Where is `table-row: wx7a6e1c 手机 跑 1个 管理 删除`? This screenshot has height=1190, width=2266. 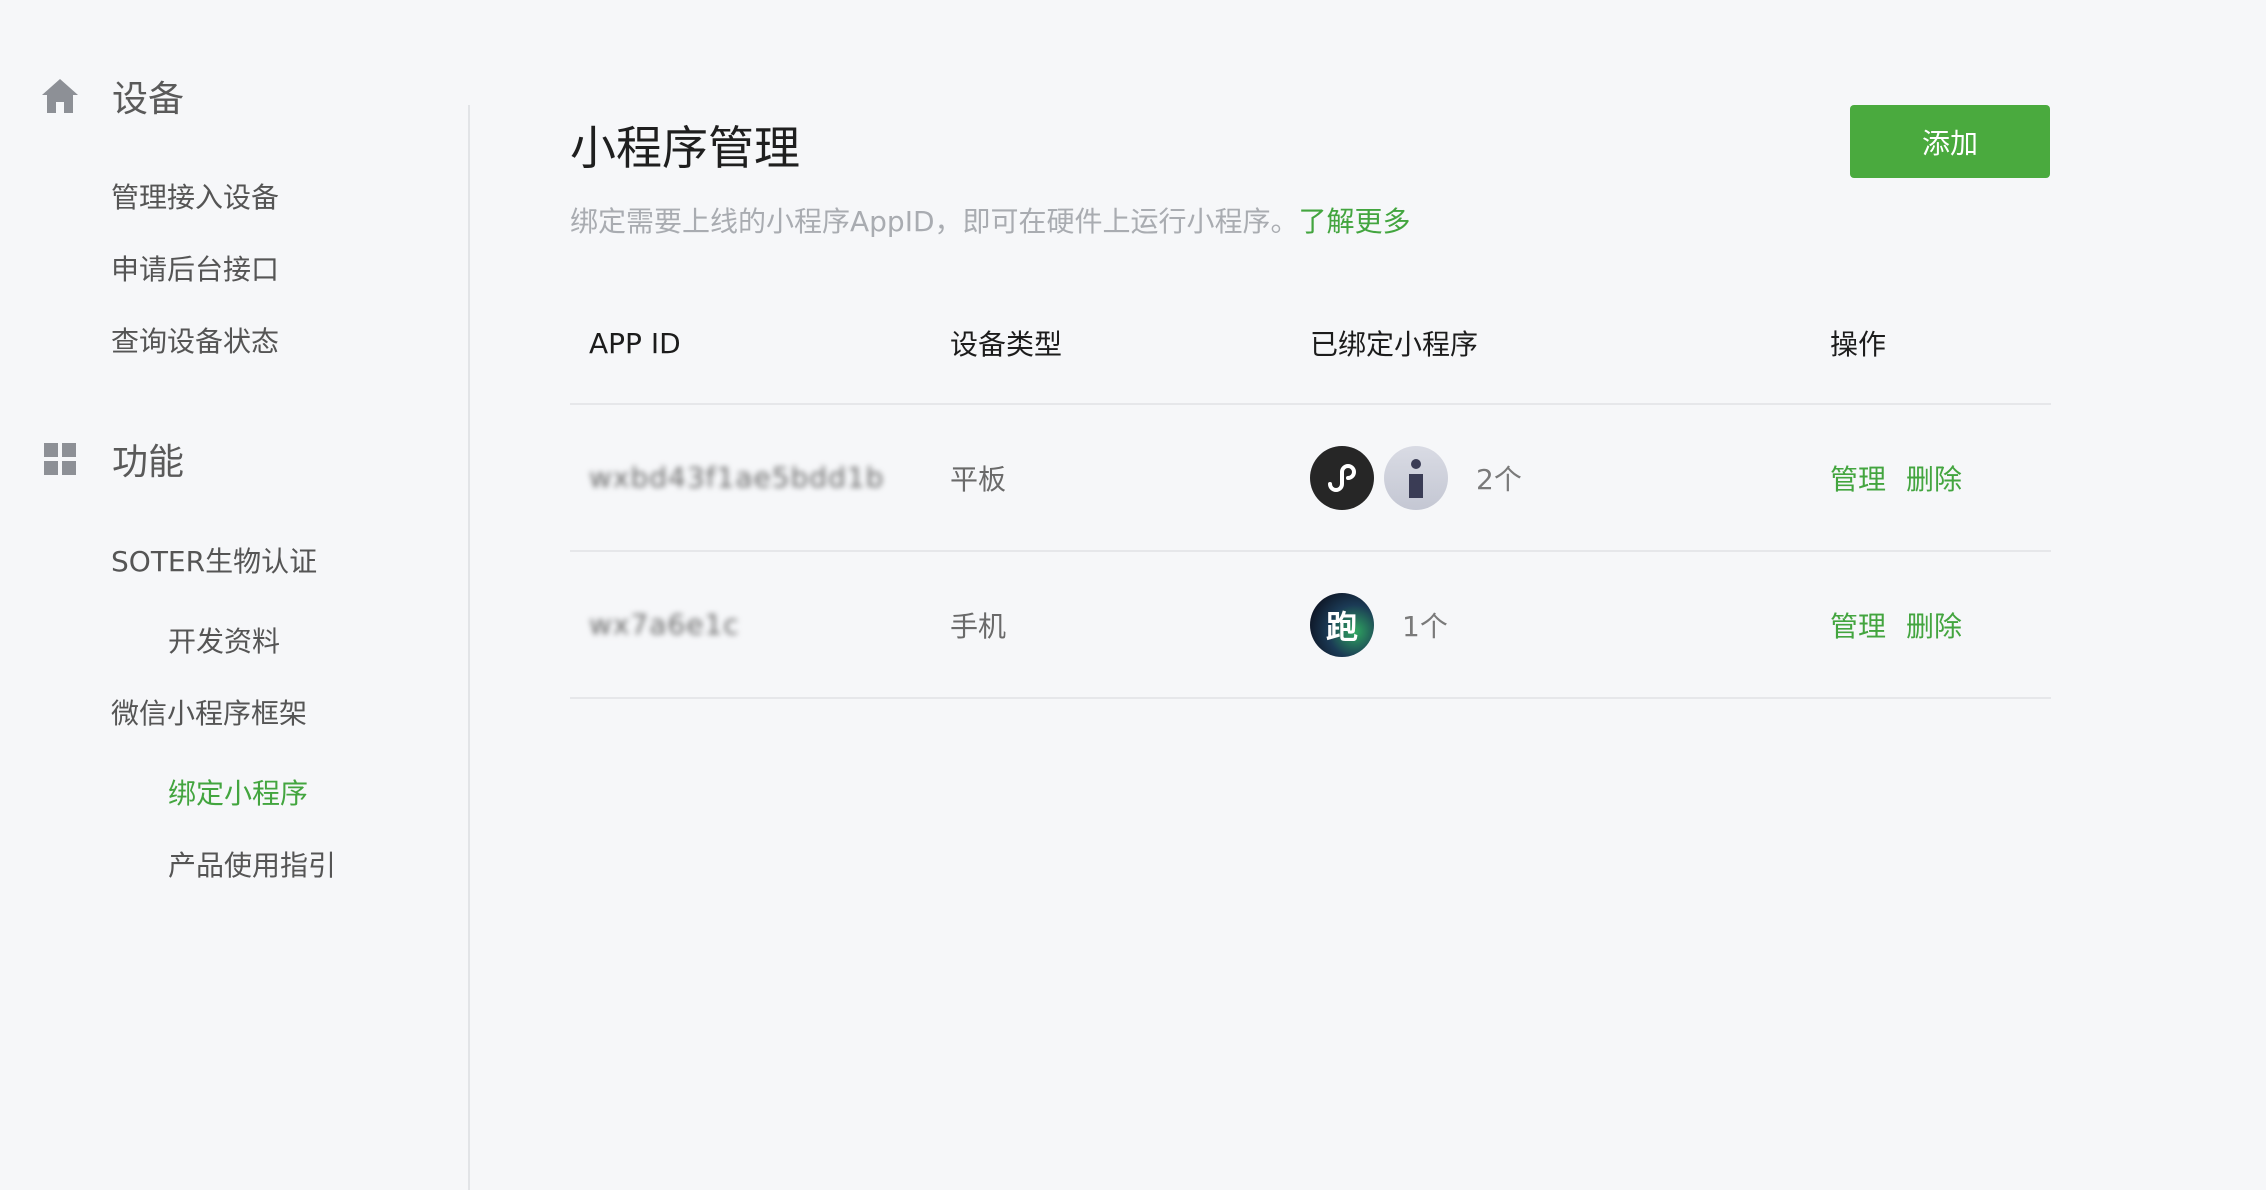 table-row: wx7a6e1c 手机 跑 1个 管理 删除 is located at coordinates (1310, 625).